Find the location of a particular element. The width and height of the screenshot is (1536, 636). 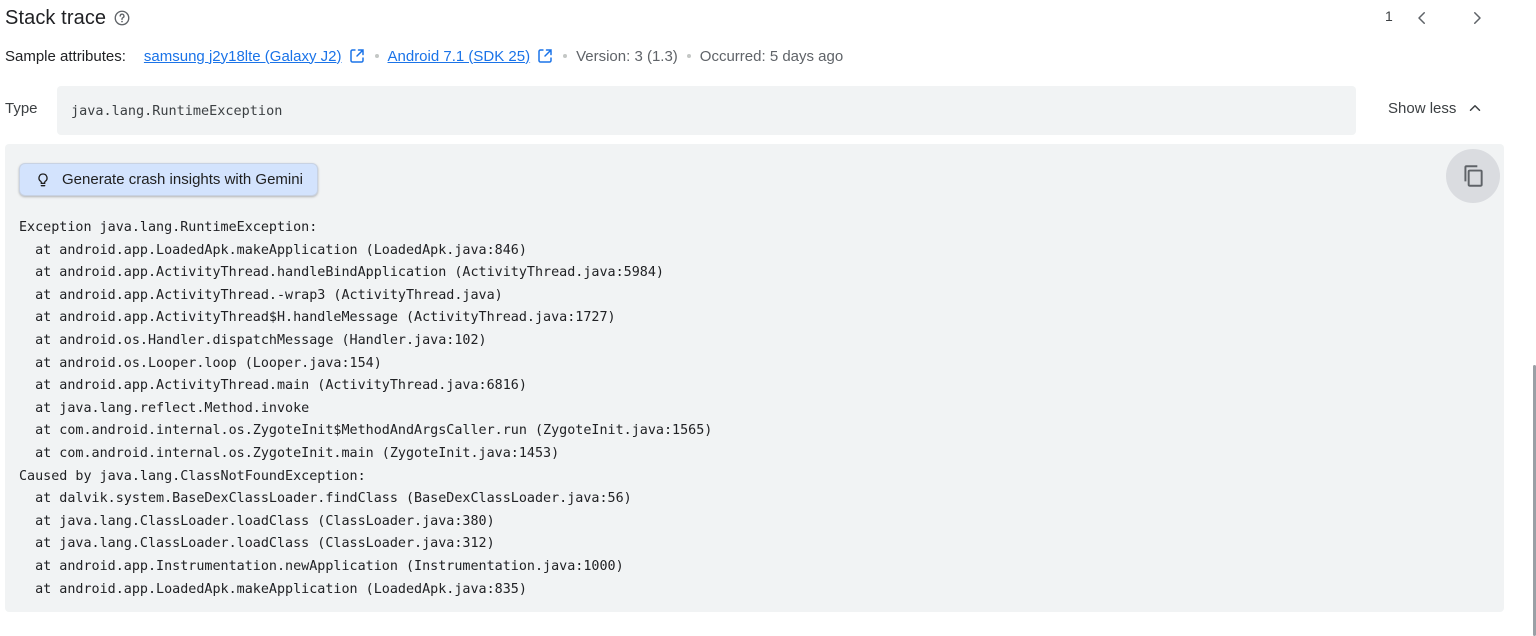

copy-button is located at coordinates (1473, 176).